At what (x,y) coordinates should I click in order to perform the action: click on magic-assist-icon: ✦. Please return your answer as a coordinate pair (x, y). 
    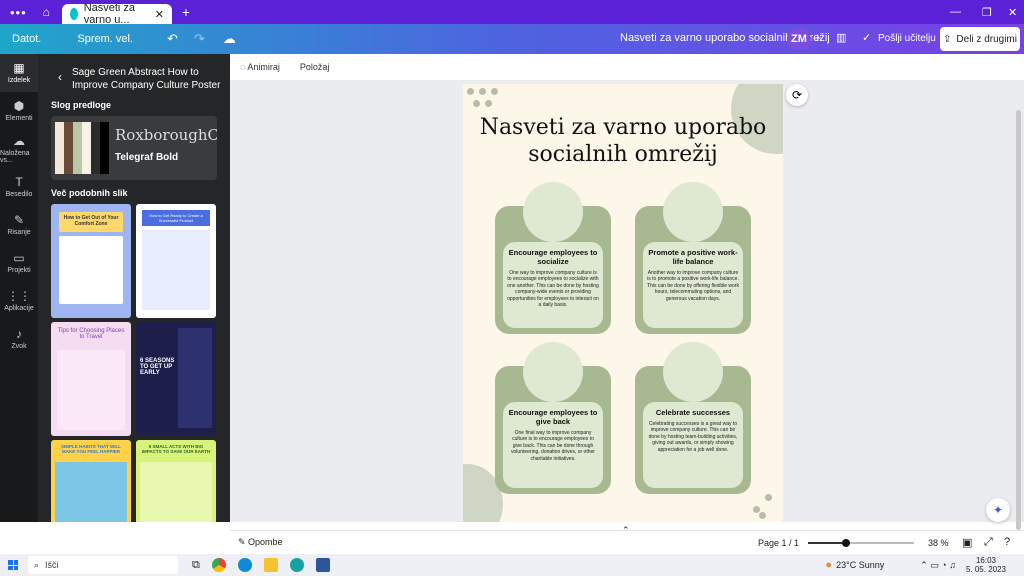
    Looking at the image, I should click on (998, 510).